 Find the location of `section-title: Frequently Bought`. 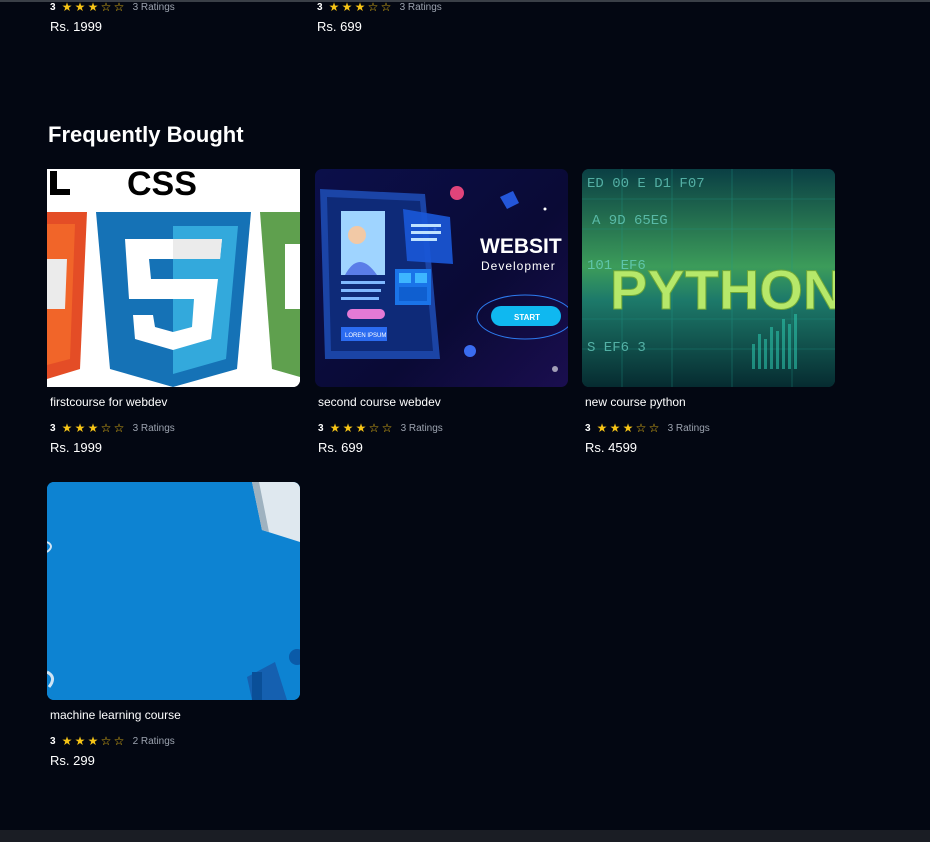

section-title: Frequently Bought is located at coordinates (146, 134).